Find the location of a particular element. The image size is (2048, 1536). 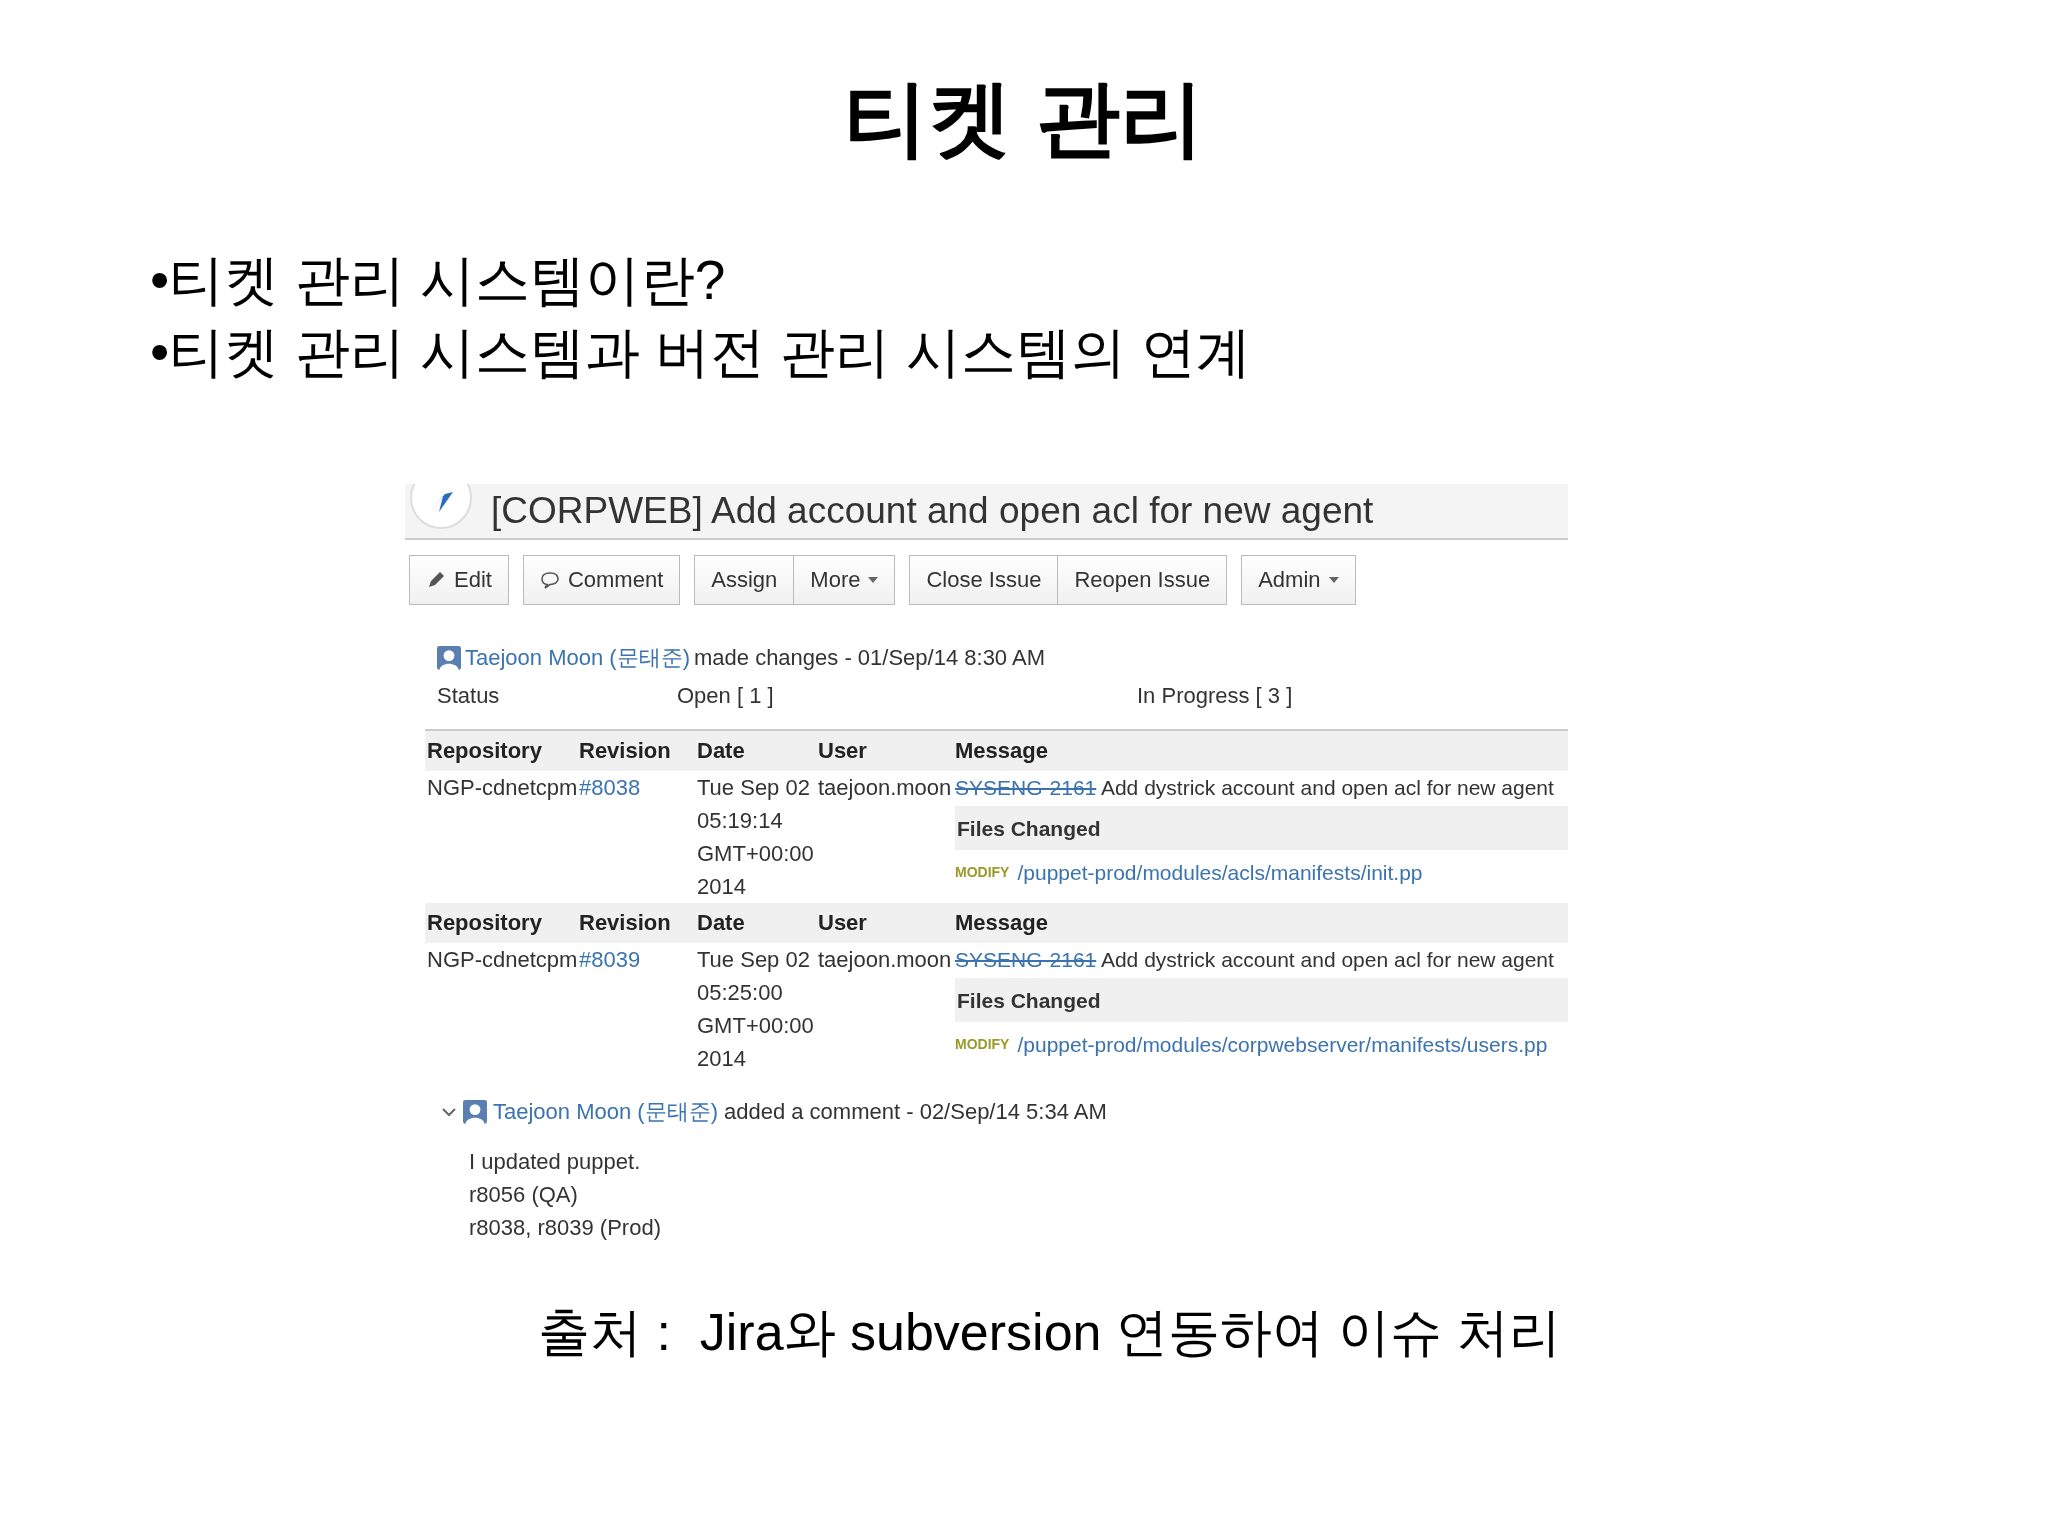

issue-title: [CORPWEB] Add account and open acl for new agent is located at coordinates (932, 511).